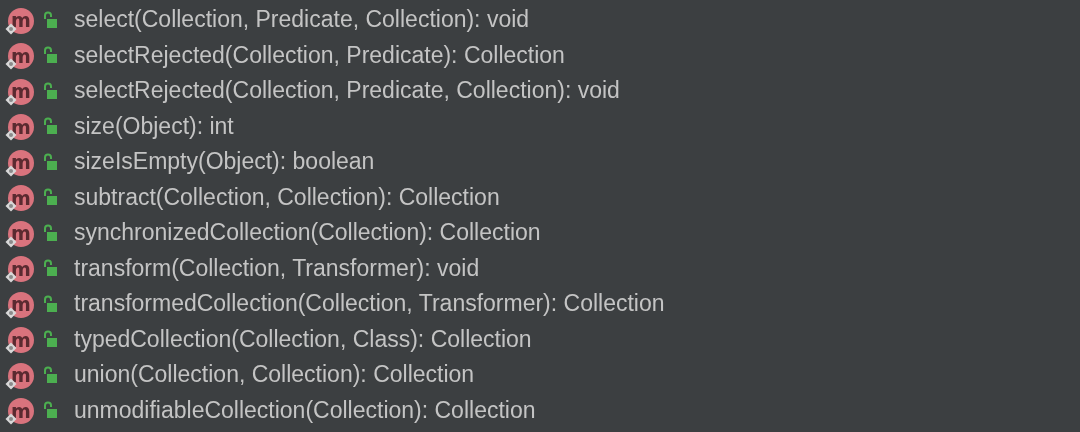 This screenshot has width=1080, height=432. Describe the element at coordinates (369, 304) in the screenshot. I see `method-signature: transformedCollection(Collection, Transformer): Collection` at that location.